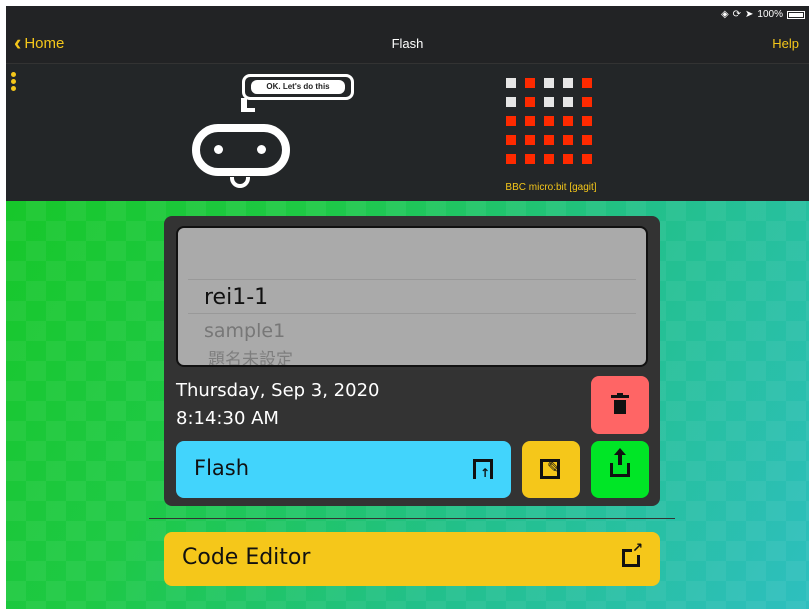 Image resolution: width=809 pixels, height=609 pixels. I want to click on divider, so click(412, 518).